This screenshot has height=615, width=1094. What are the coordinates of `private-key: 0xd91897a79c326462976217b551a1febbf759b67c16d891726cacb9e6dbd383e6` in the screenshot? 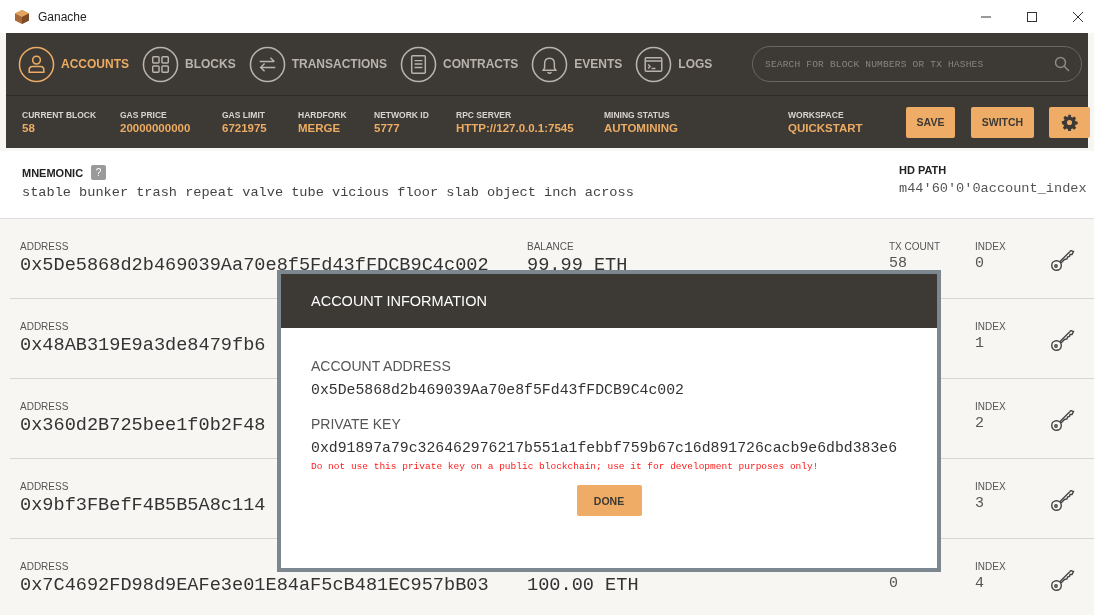 It's located at (608, 448).